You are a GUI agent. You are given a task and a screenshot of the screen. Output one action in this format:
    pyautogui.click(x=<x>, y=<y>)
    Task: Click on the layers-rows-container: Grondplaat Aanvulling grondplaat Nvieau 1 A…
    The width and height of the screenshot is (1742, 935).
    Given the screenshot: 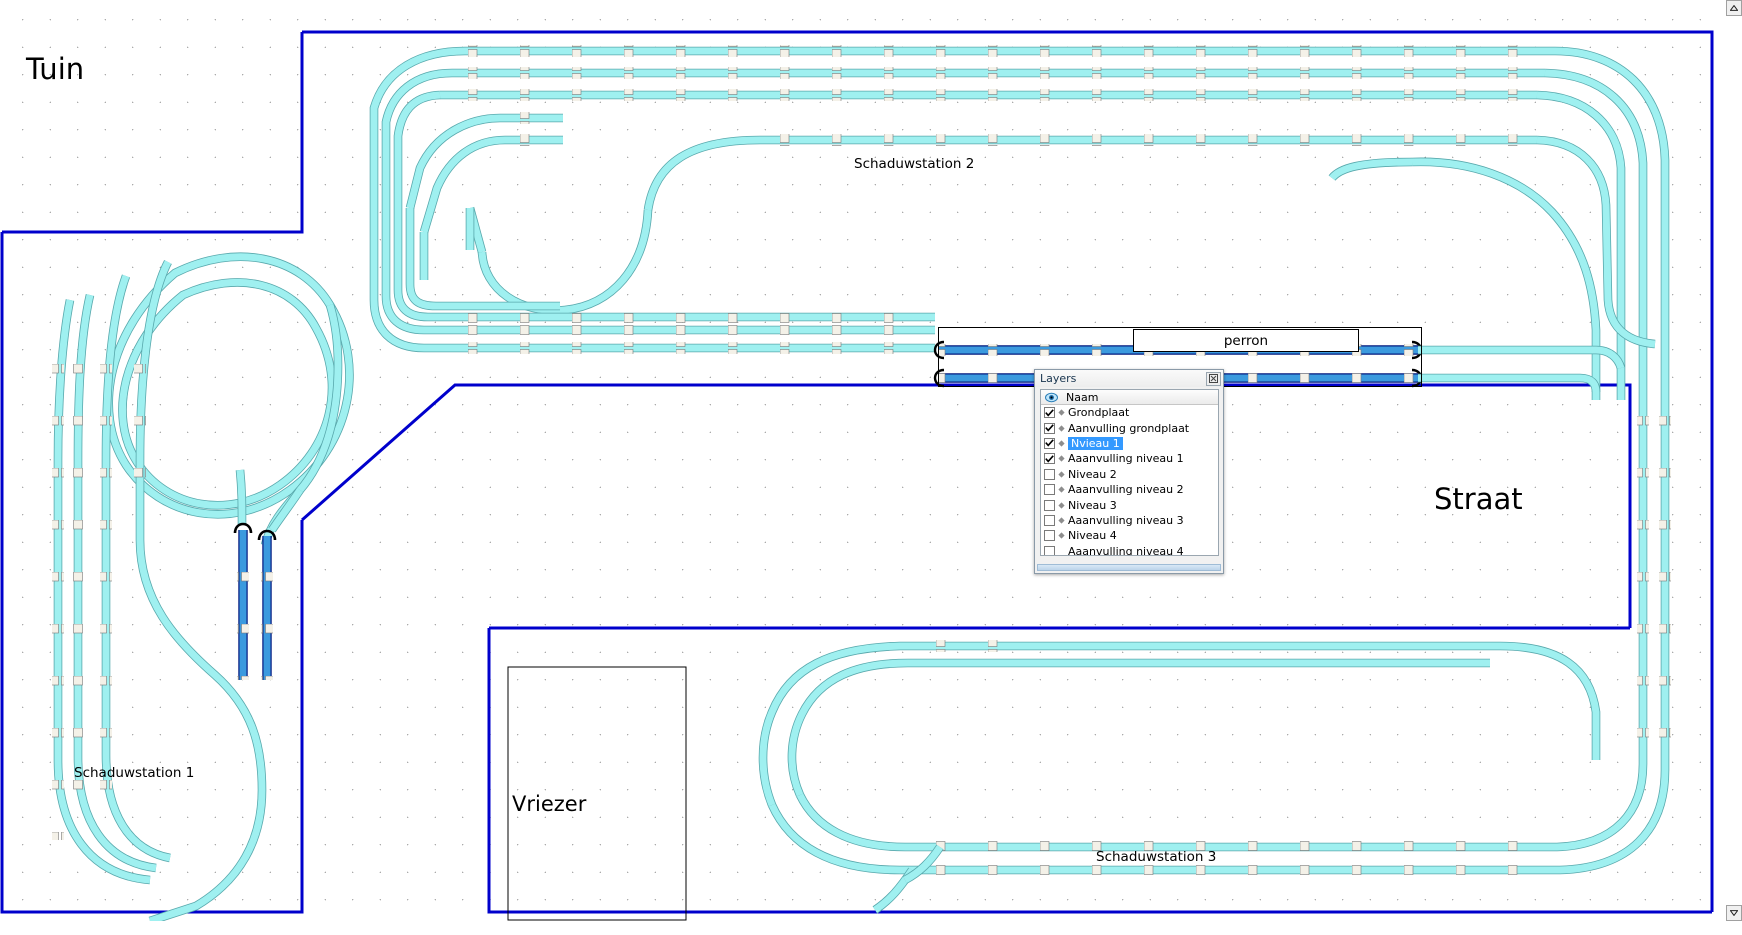 What is the action you would take?
    pyautogui.click(x=1129, y=480)
    